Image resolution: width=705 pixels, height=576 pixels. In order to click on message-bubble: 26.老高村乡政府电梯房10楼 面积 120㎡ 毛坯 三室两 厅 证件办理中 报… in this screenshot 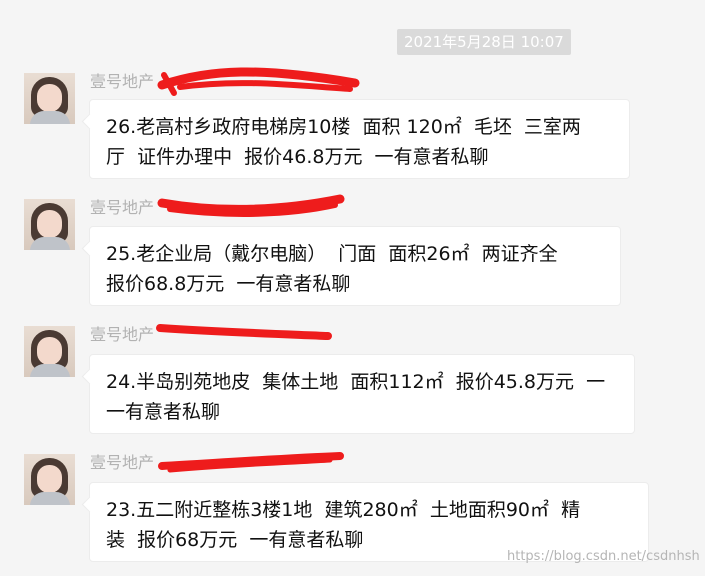, I will do `click(359, 139)`.